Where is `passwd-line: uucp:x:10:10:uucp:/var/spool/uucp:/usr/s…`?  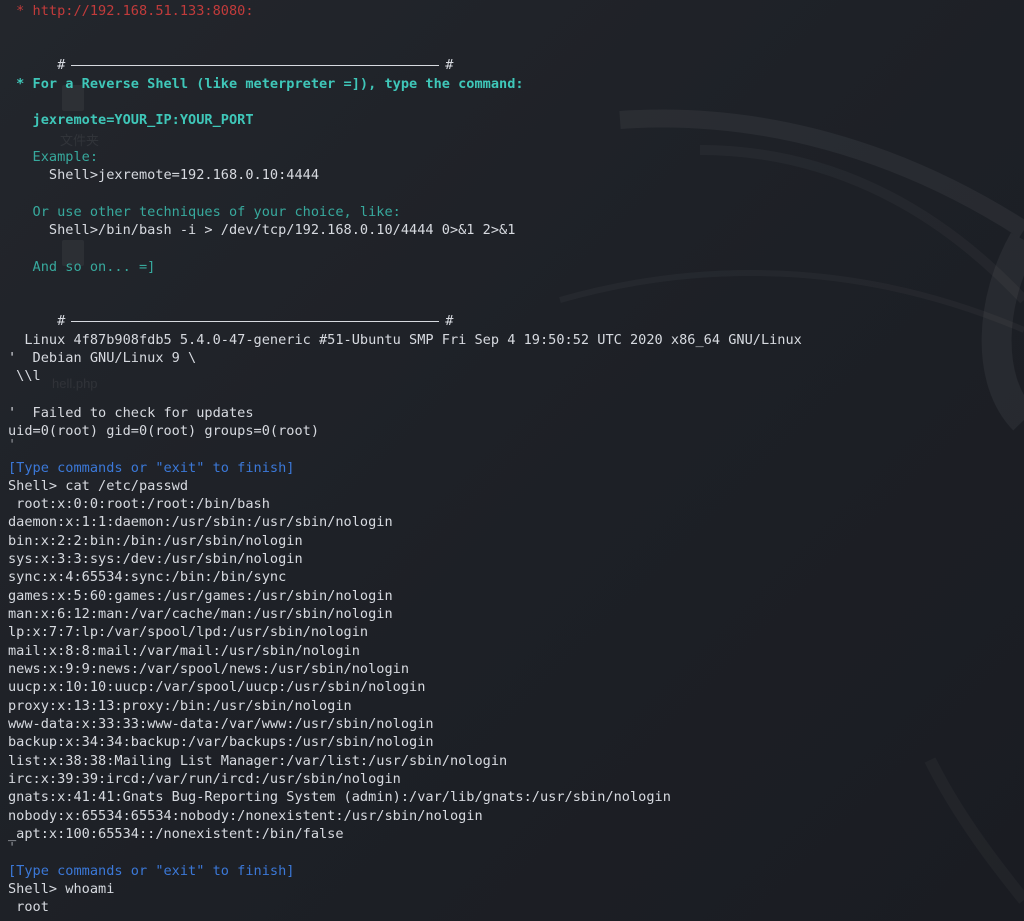 passwd-line: uucp:x:10:10:uucp:/var/spool/uucp:/usr/s… is located at coordinates (217, 687).